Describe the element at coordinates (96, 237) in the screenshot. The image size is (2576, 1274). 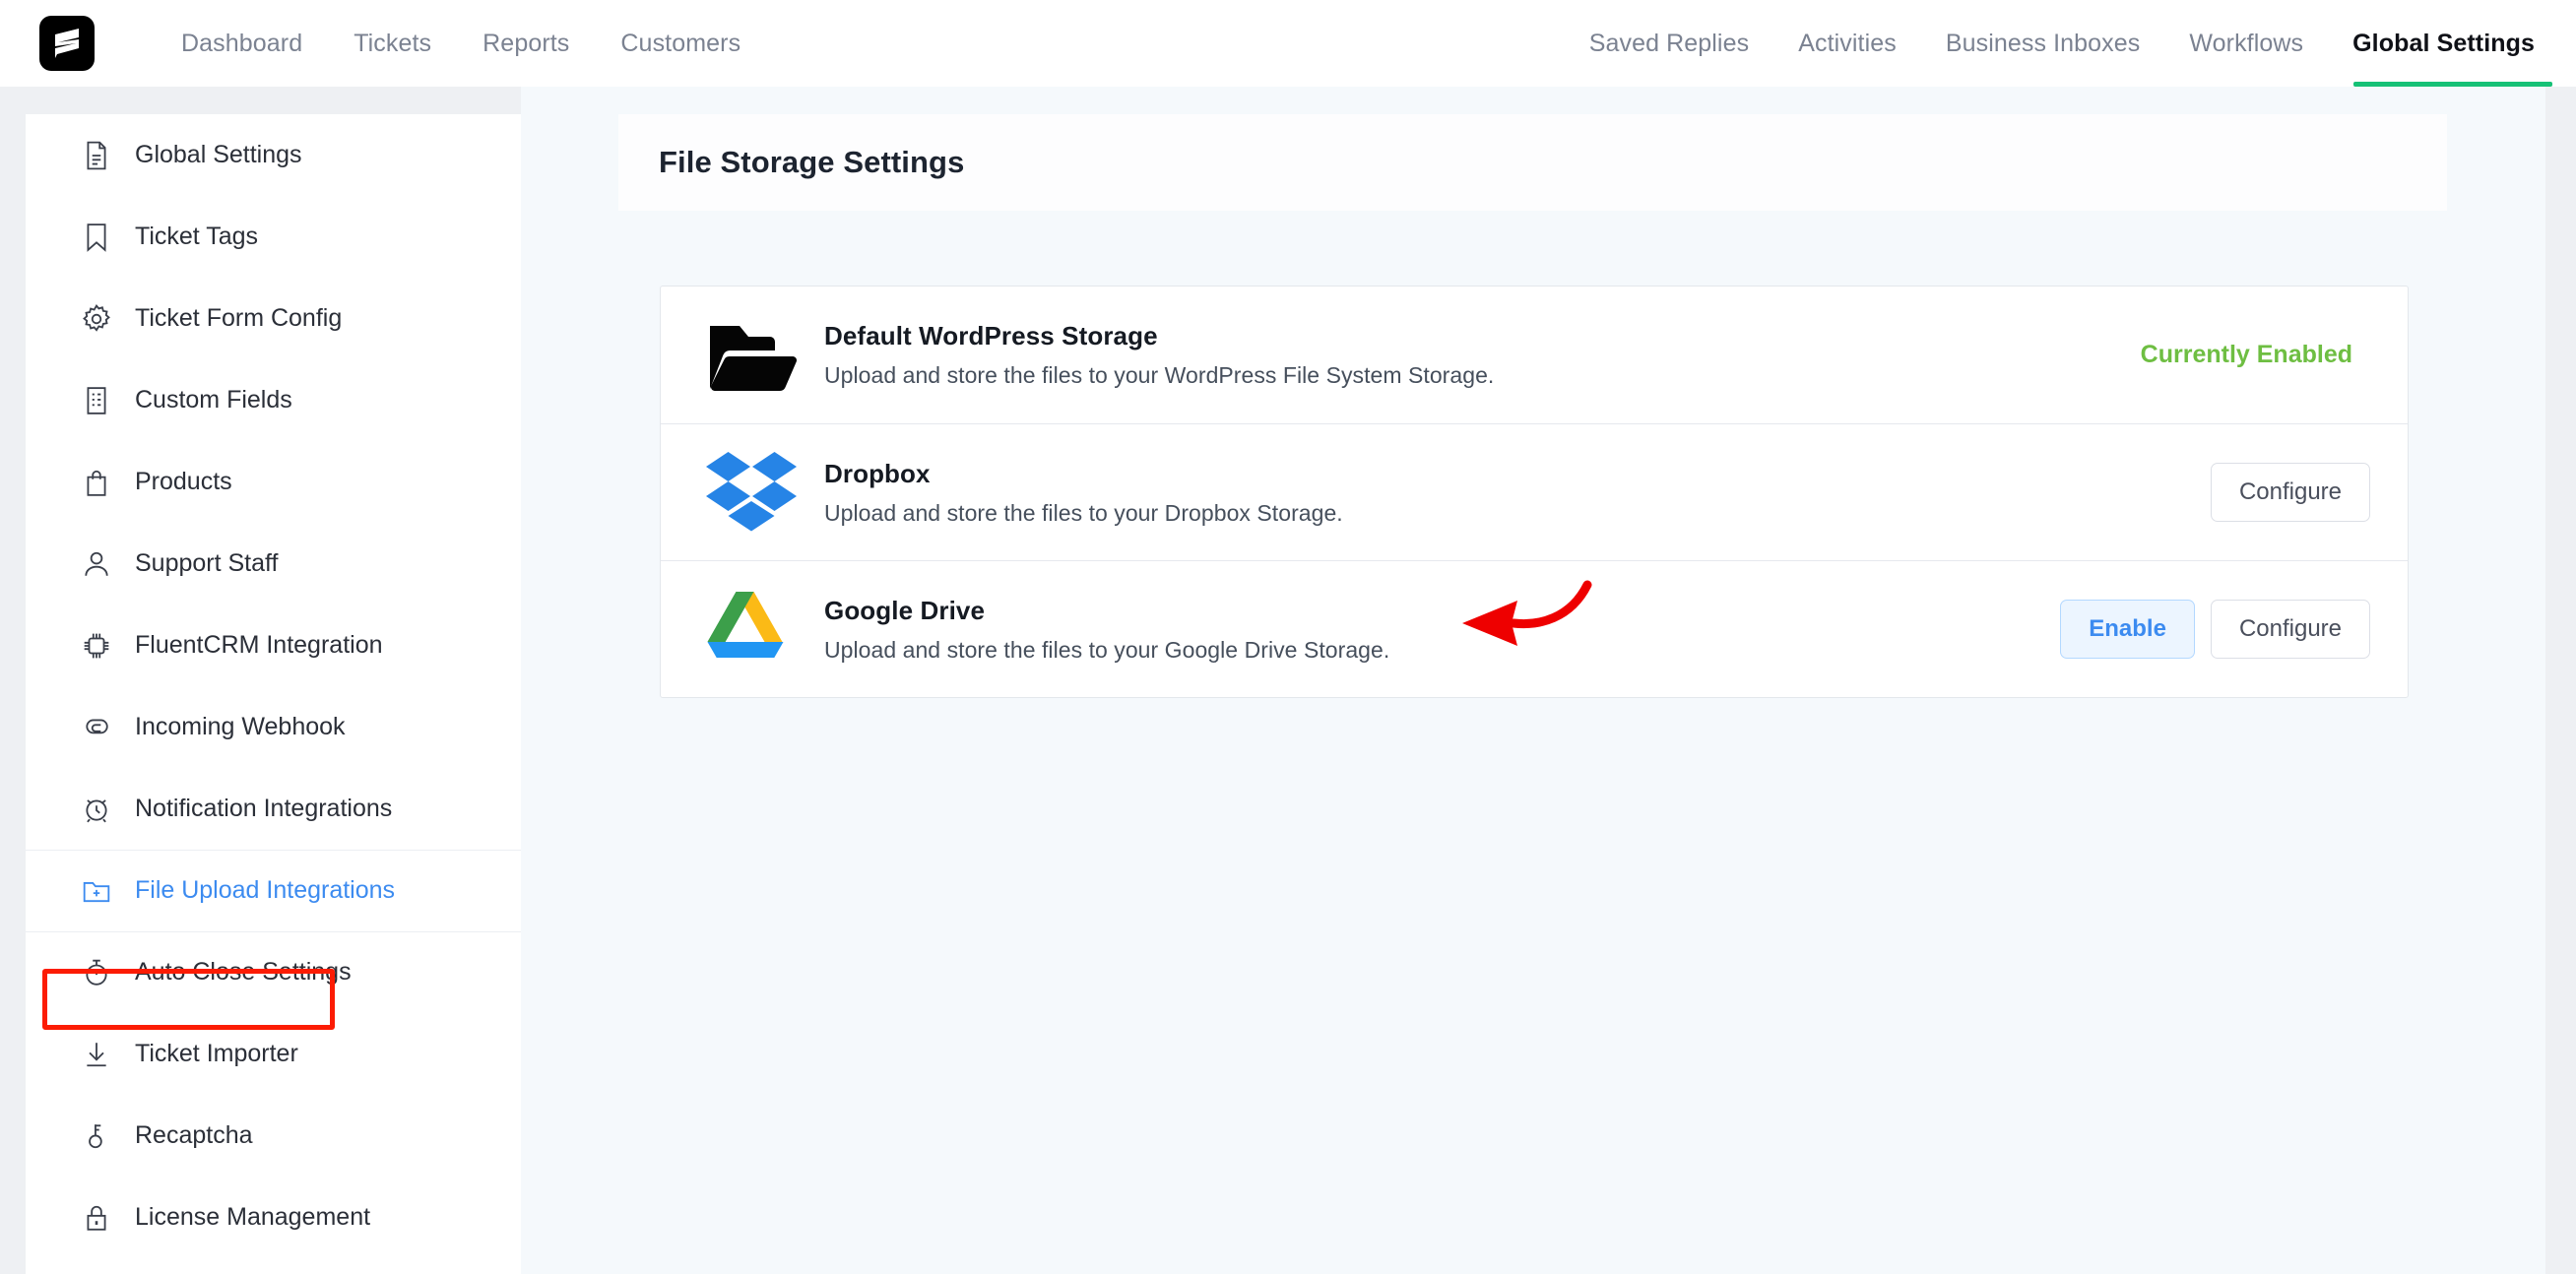
I see `bookmark-icon` at that location.